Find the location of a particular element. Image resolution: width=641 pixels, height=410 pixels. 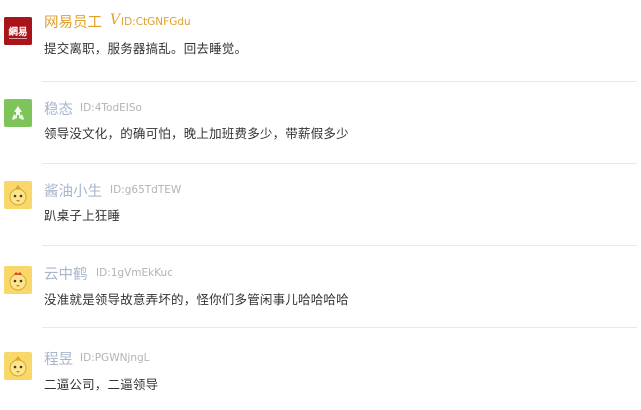

user-id: ID:4TodEISo is located at coordinates (111, 108).